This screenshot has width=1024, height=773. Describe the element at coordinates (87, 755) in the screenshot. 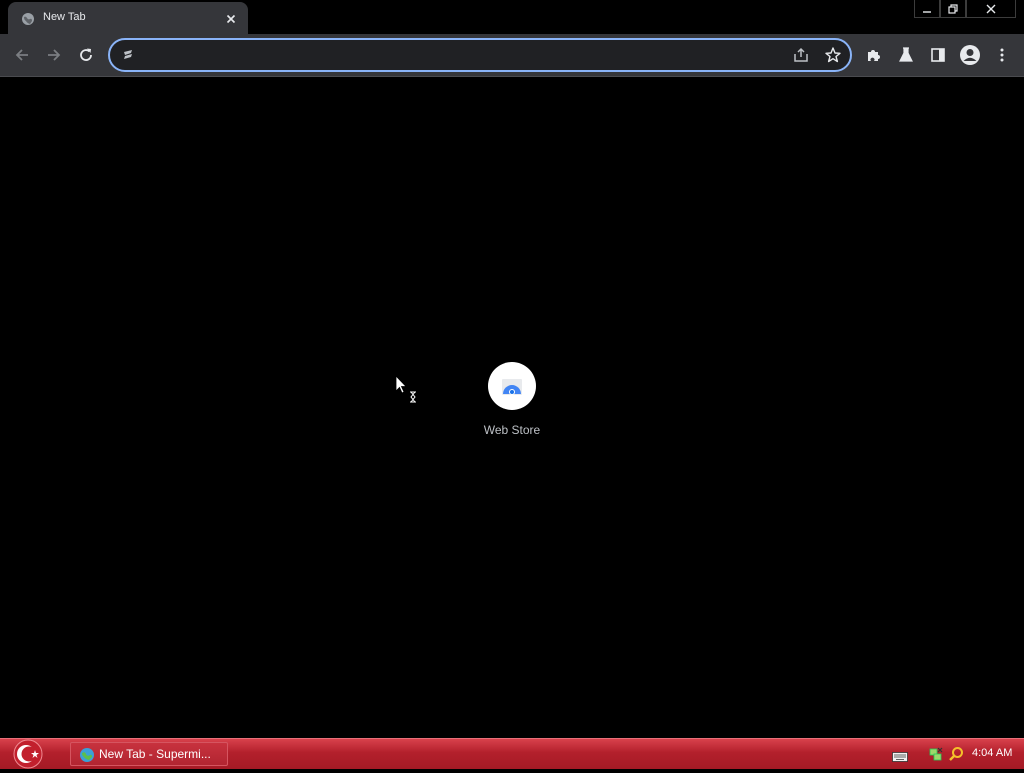

I see `browser-globe-icon` at that location.